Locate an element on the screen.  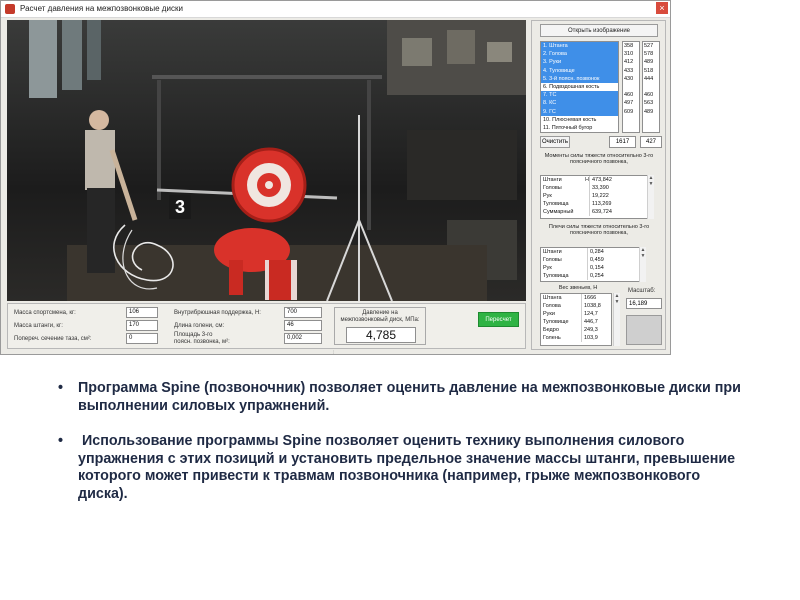
row-value: 103,9 is located at coordinates (589, 338).